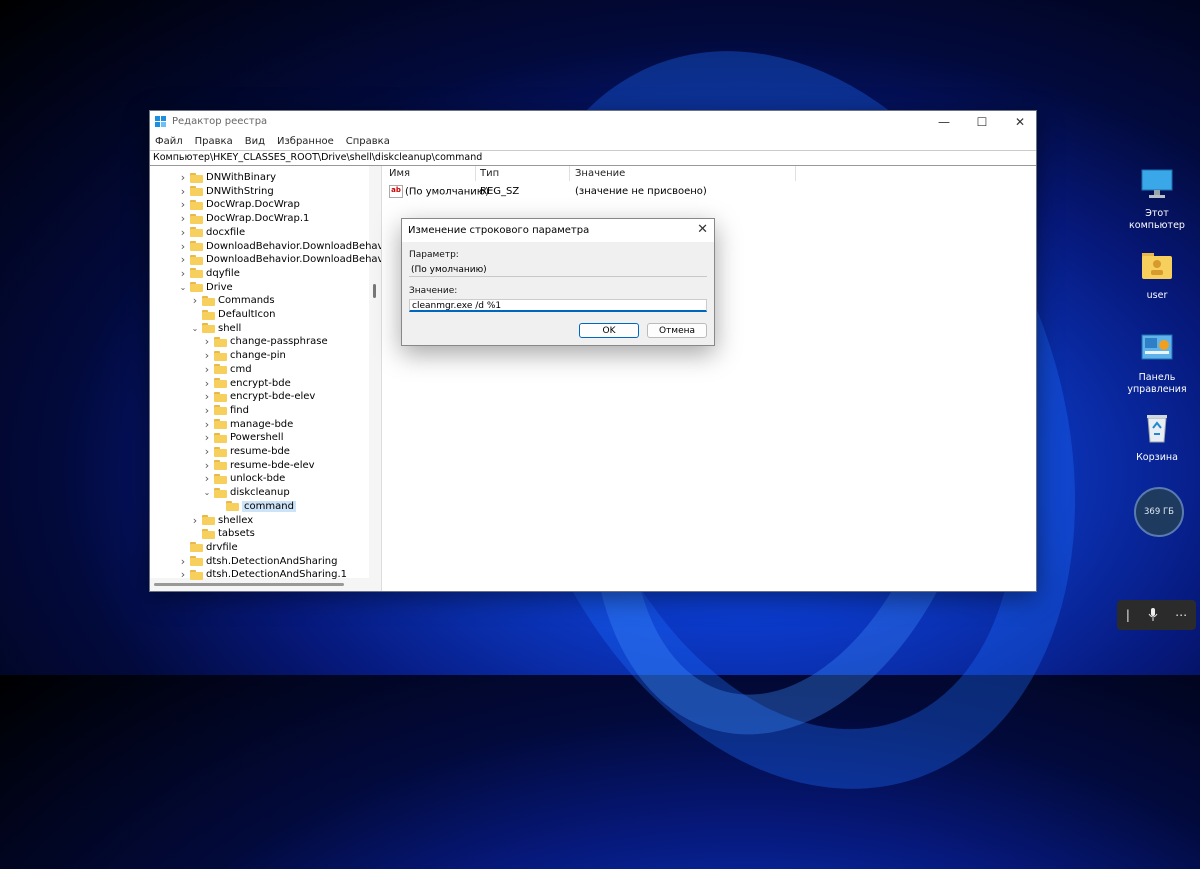 The image size is (1200, 869). What do you see at coordinates (243, 437) in the screenshot?
I see `tree-node: › Powershell` at bounding box center [243, 437].